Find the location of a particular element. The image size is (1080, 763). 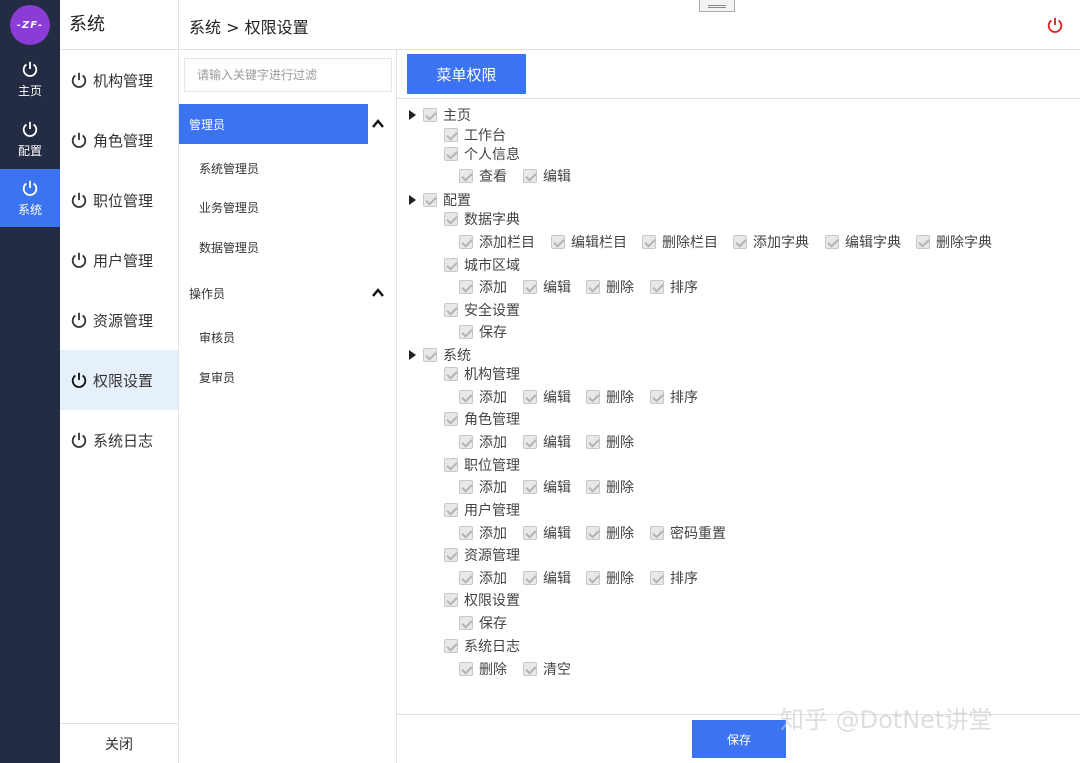

menu-item-position: 职位管理 is located at coordinates (119, 200).